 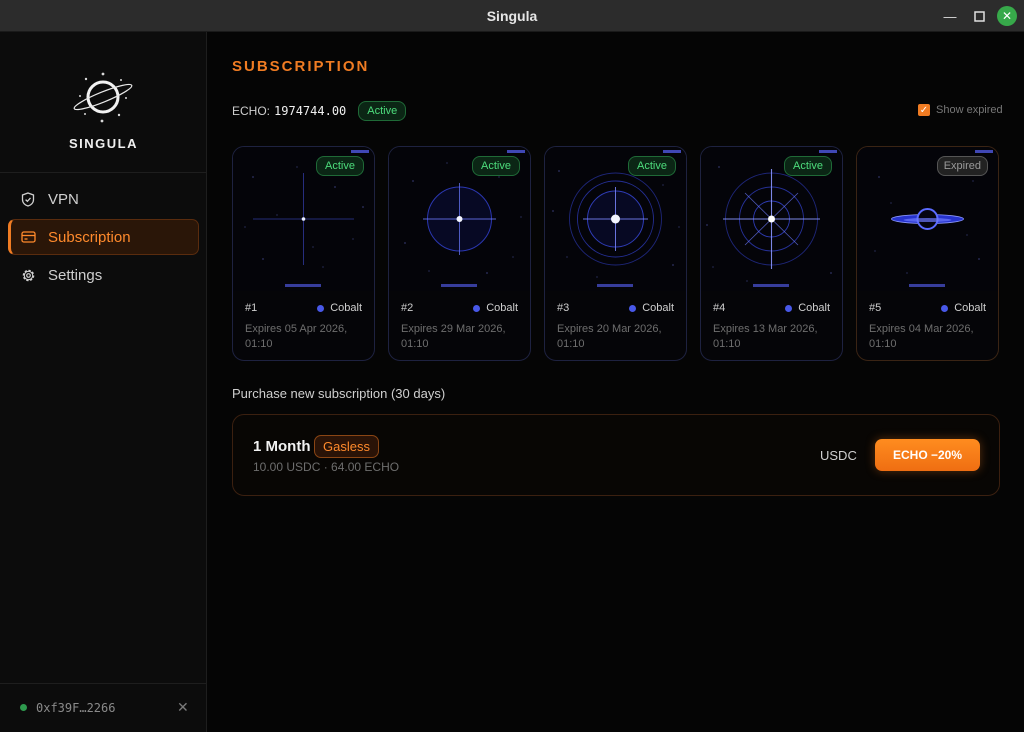 I want to click on card-number: #2, so click(x=407, y=308).